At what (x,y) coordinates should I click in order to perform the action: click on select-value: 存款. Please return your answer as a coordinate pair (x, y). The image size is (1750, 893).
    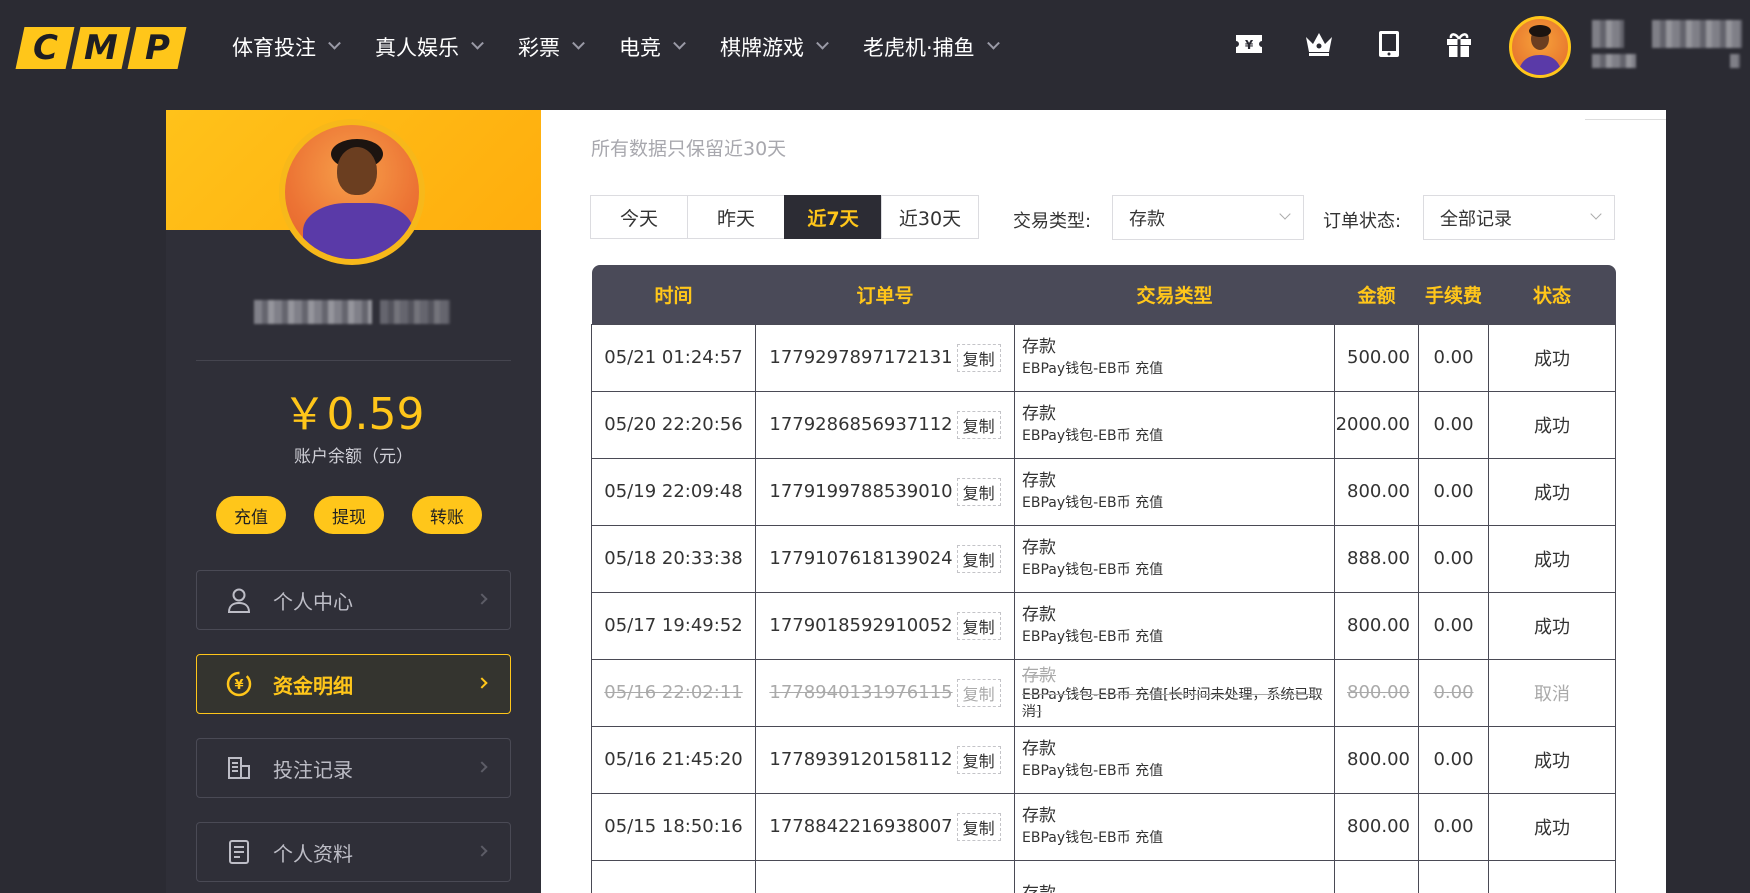
    Looking at the image, I should click on (1147, 219).